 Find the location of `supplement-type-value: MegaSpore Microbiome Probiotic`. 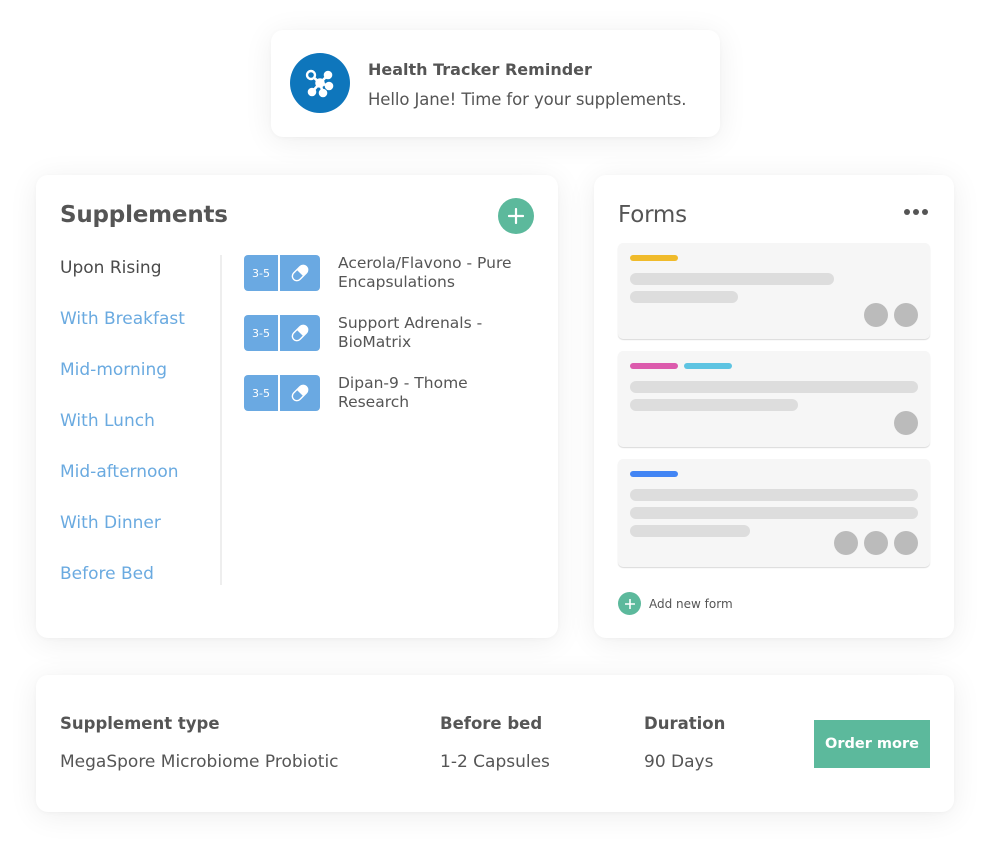

supplement-type-value: MegaSpore Microbiome Probiotic is located at coordinates (199, 762).